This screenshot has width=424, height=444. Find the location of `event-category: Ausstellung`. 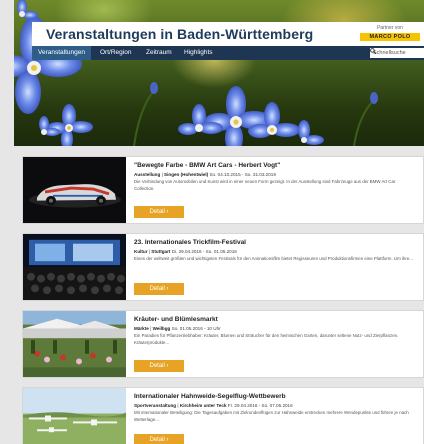

event-category: Ausstellung is located at coordinates (147, 174).